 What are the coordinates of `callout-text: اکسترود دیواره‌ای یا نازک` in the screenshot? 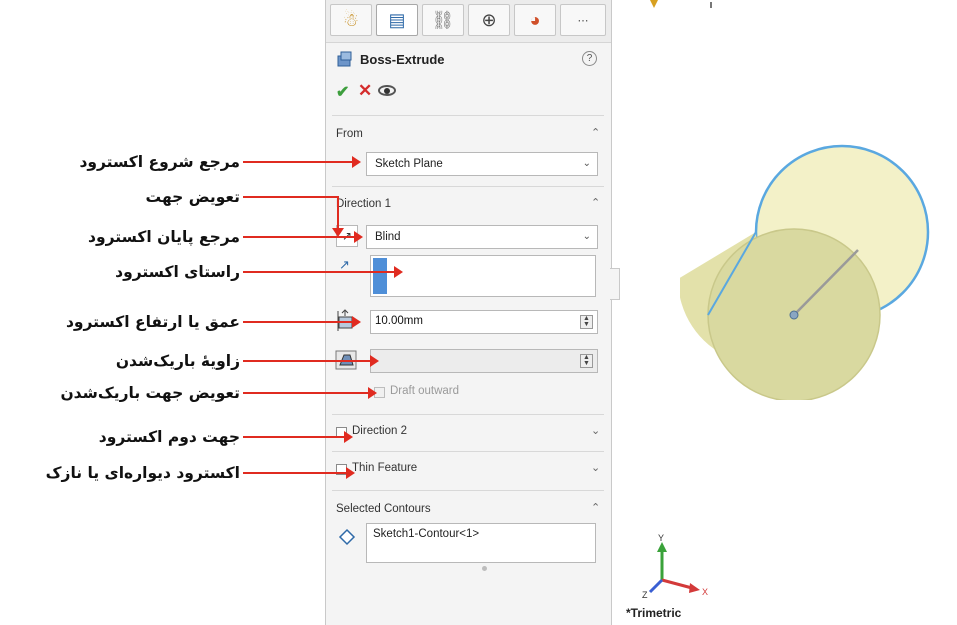 It's located at (142, 473).